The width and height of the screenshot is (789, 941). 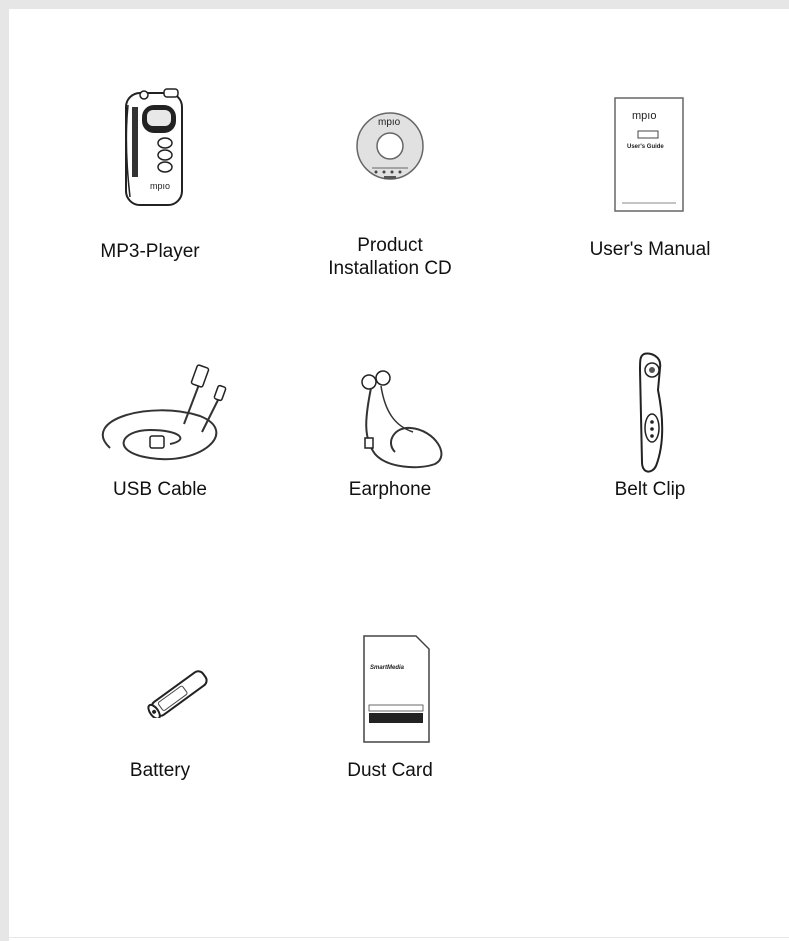 I want to click on page-frame-bottom, so click(x=399, y=937).